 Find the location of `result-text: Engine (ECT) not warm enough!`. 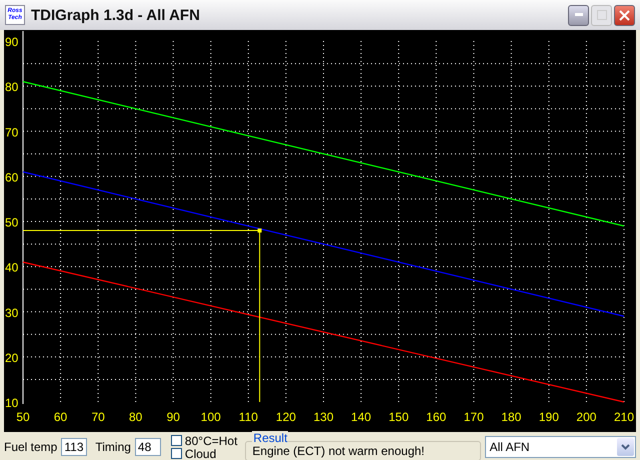

result-text: Engine (ECT) not warm enough! is located at coordinates (338, 451).